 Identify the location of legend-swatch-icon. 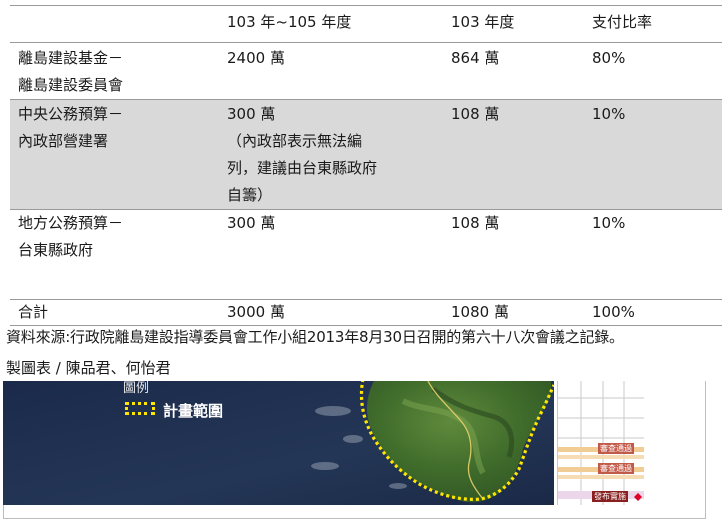
(140, 408).